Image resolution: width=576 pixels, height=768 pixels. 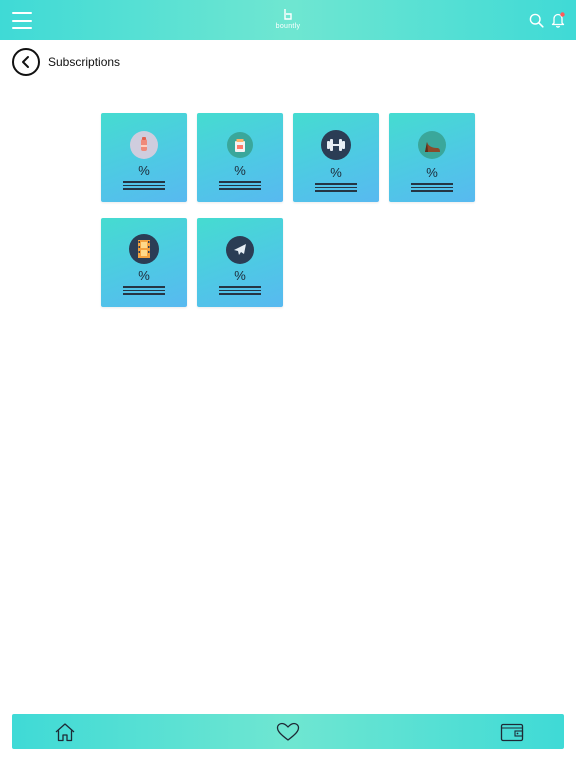 I want to click on subscription-tile-movies: %, so click(x=144, y=262).